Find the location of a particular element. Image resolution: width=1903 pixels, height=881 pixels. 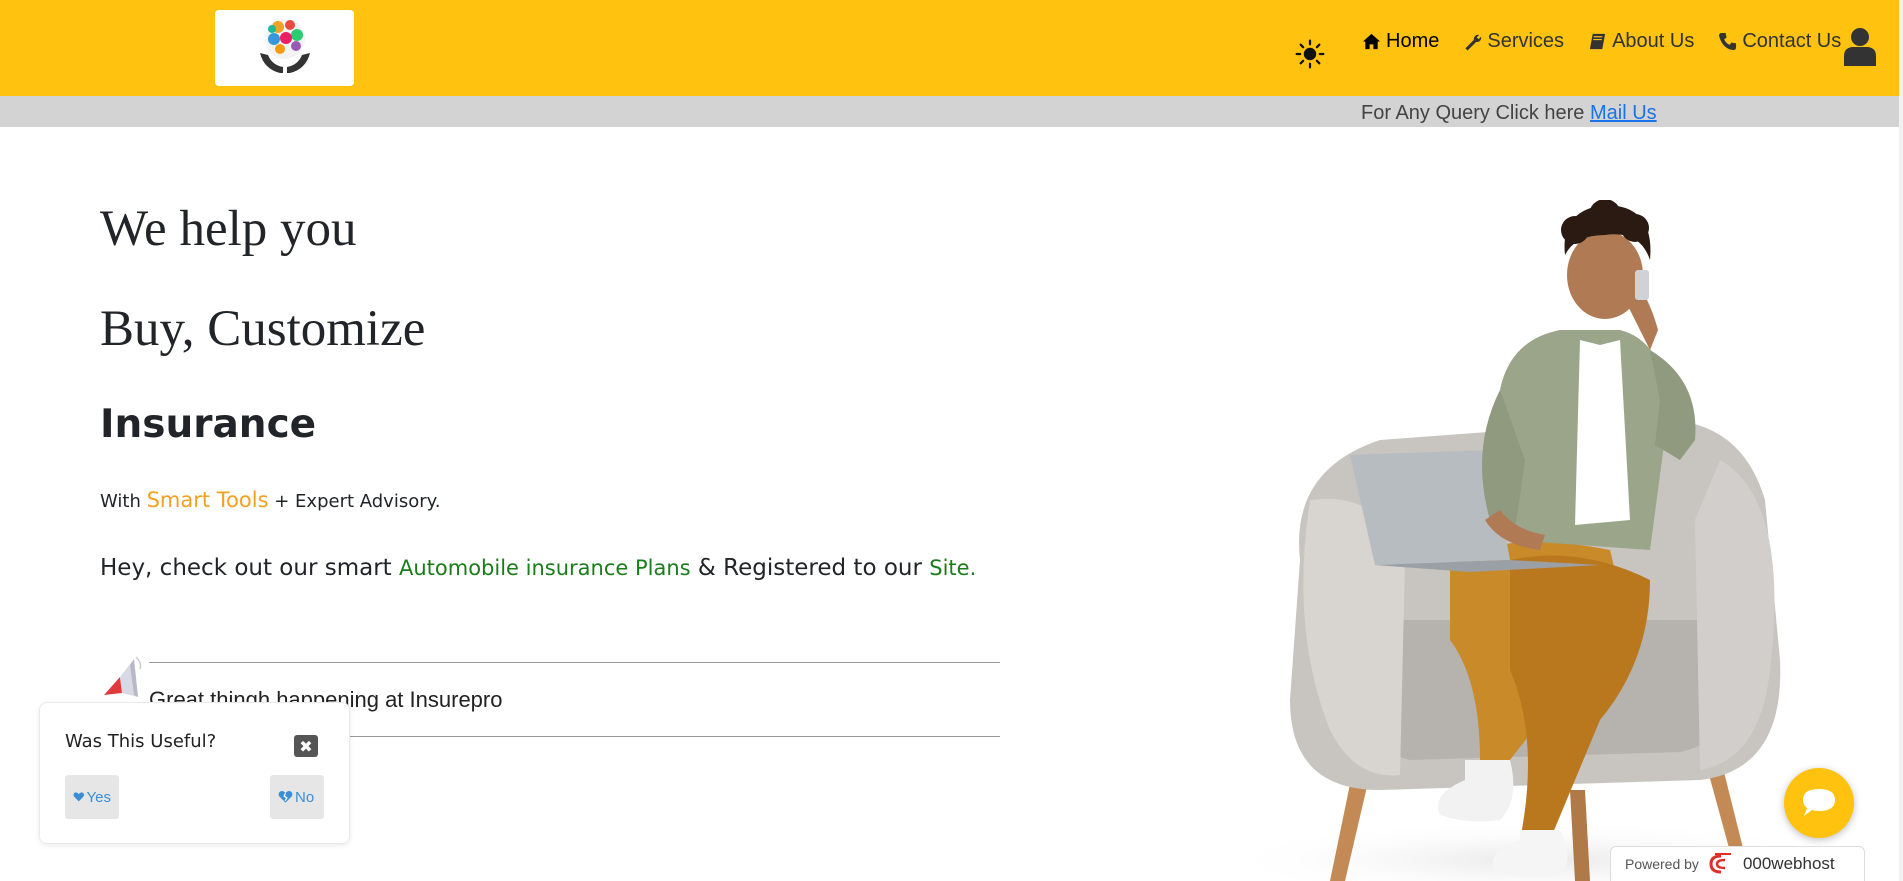

home-icon is located at coordinates (1371, 41).